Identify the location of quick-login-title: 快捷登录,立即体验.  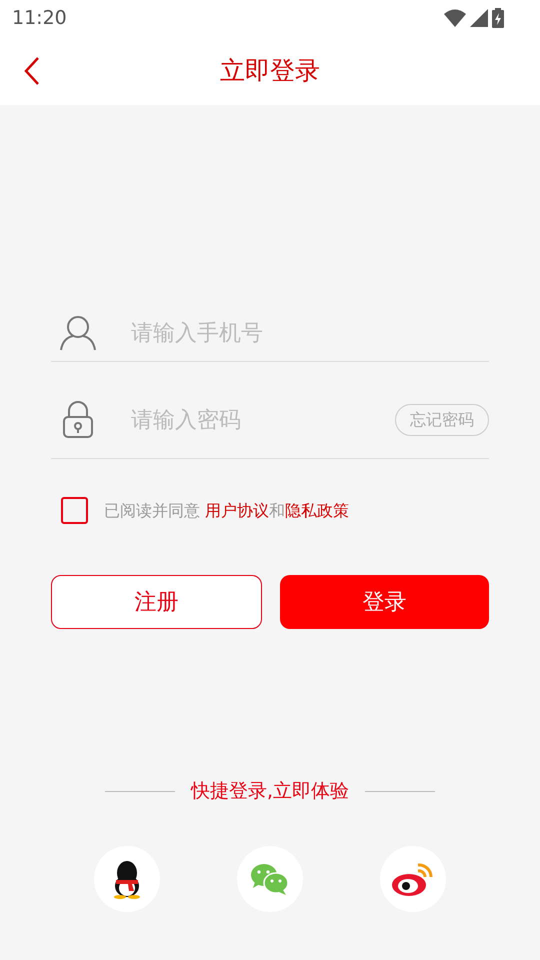
(270, 791).